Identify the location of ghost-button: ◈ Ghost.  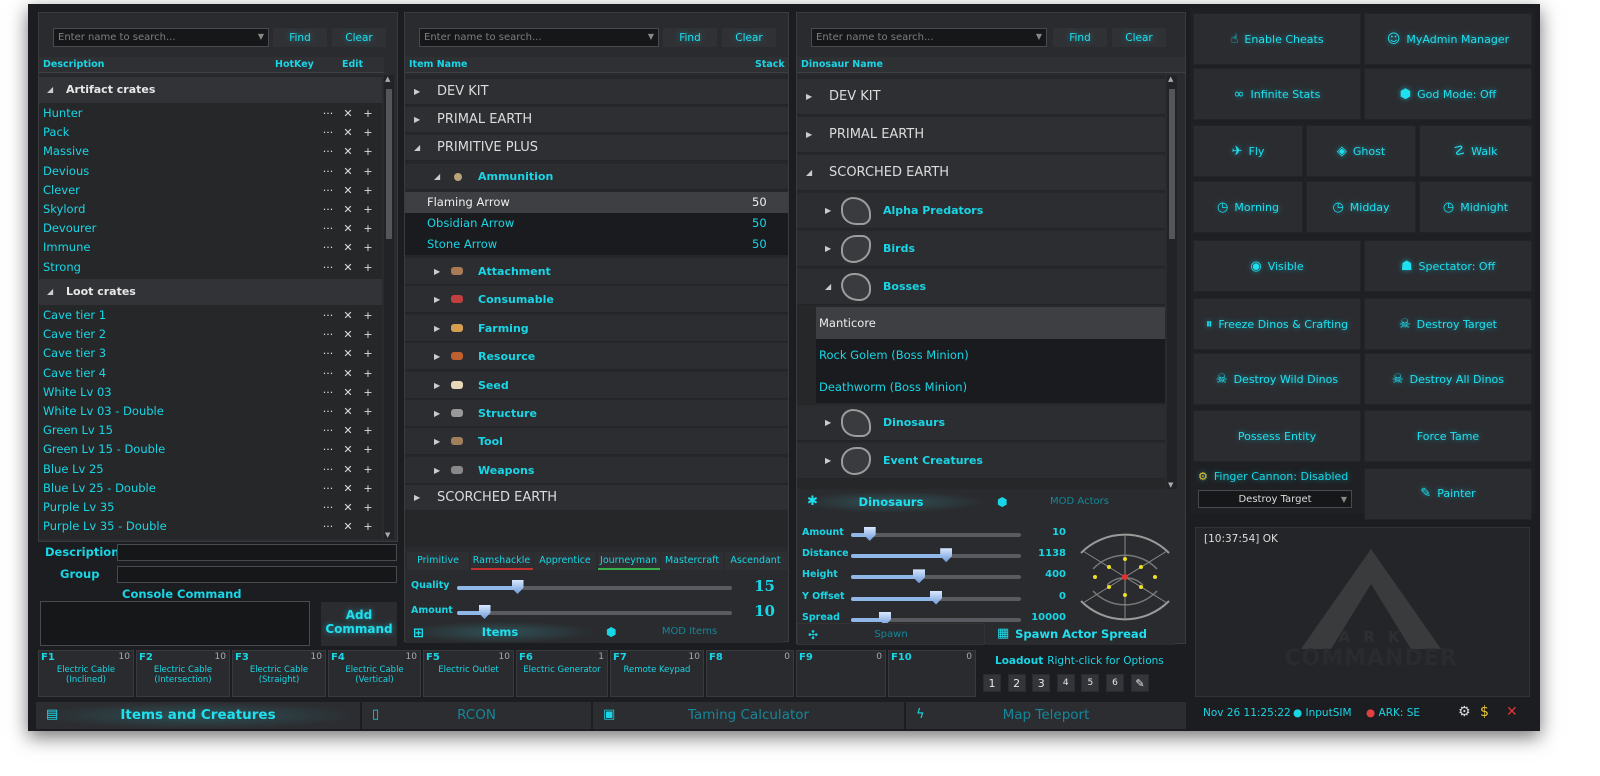
(1361, 151).